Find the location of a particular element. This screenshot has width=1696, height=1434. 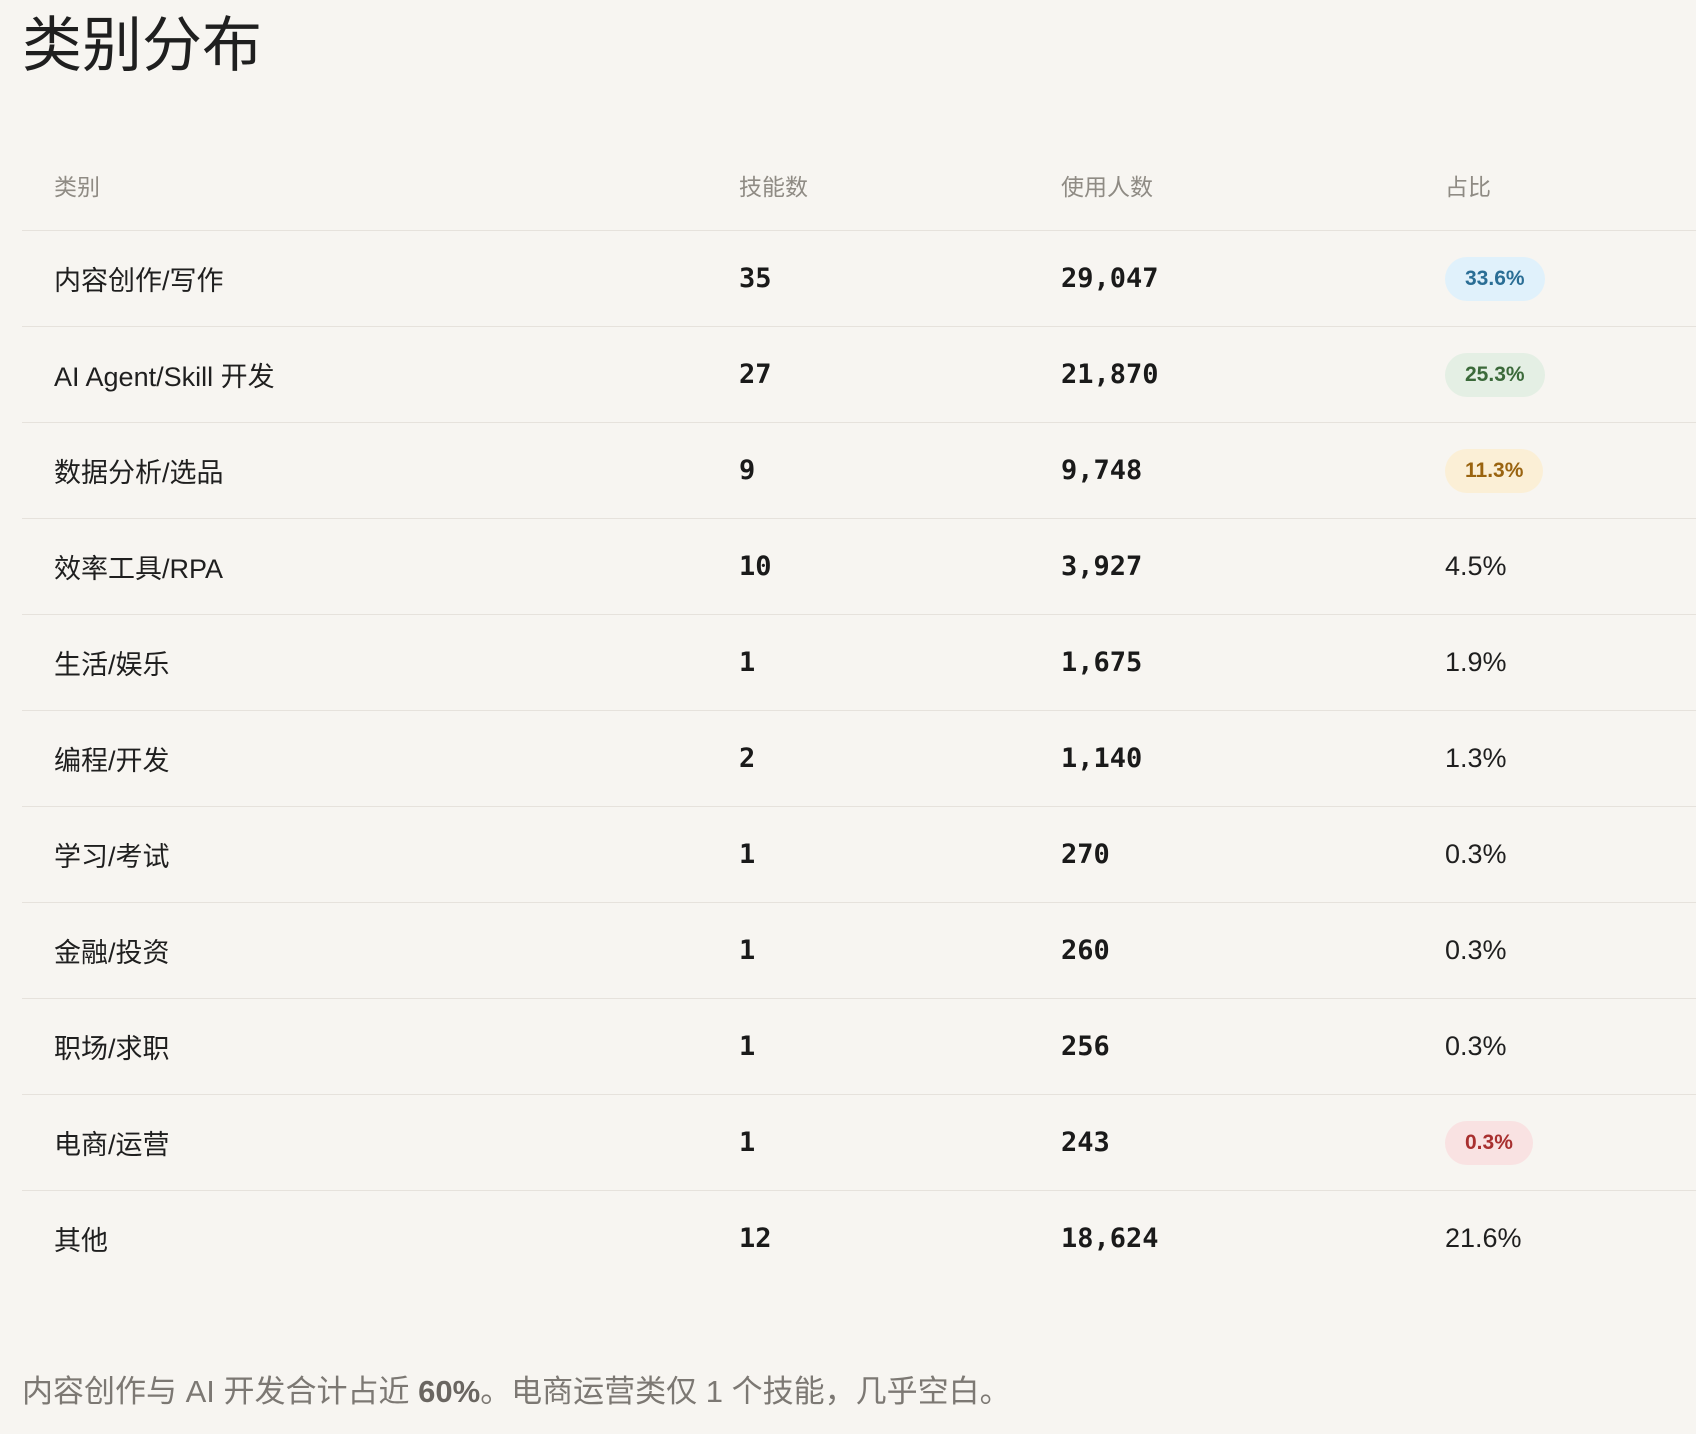

table-row: 编程/开发 2 1,140 1.3% is located at coordinates (859, 758).